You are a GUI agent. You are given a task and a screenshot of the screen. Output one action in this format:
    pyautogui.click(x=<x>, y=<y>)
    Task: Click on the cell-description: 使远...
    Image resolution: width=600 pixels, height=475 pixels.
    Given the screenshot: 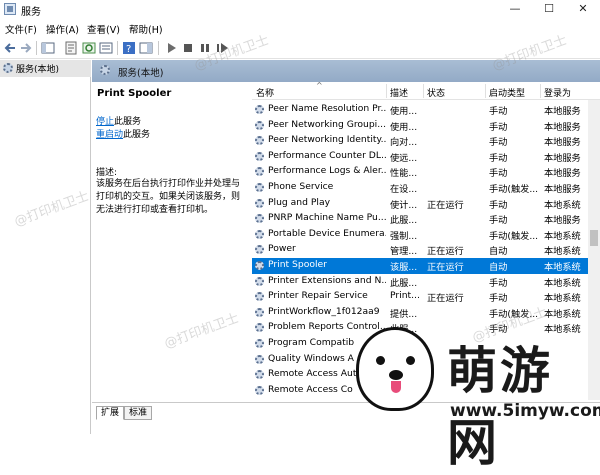 What is the action you would take?
    pyautogui.click(x=404, y=158)
    